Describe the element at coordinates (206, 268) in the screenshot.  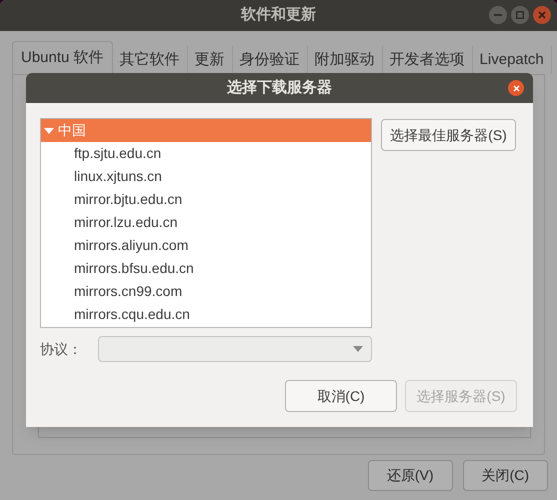
I see `server-item: mirrors.bfsu.edu.cn` at that location.